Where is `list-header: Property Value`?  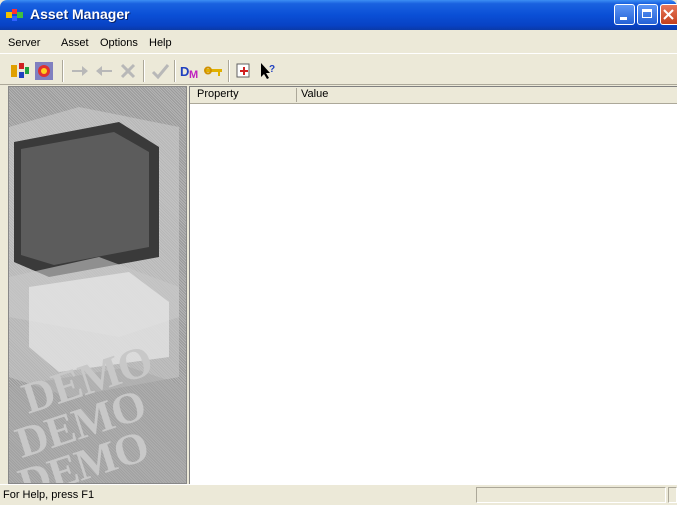
list-header: Property Value is located at coordinates (433, 95).